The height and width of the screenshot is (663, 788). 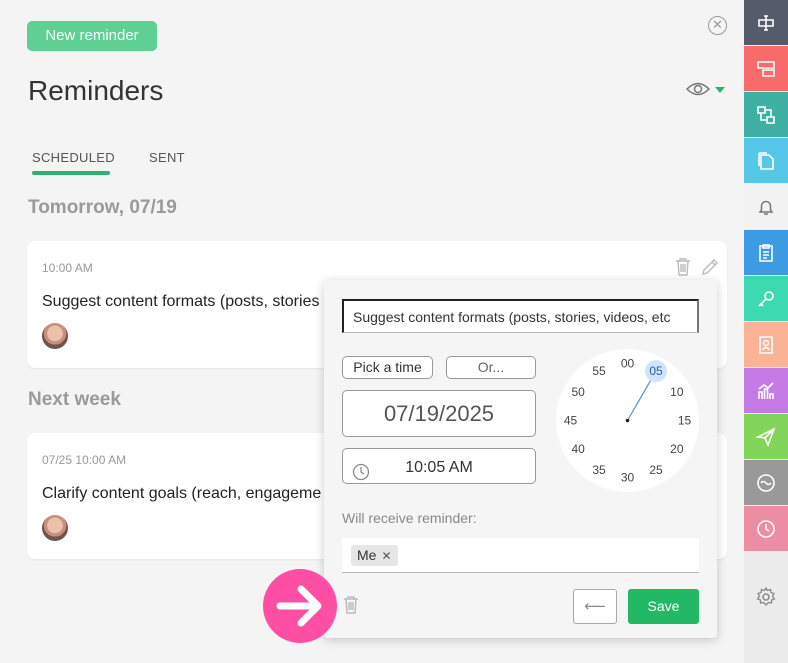 What do you see at coordinates (698, 91) in the screenshot?
I see `eye-icon` at bounding box center [698, 91].